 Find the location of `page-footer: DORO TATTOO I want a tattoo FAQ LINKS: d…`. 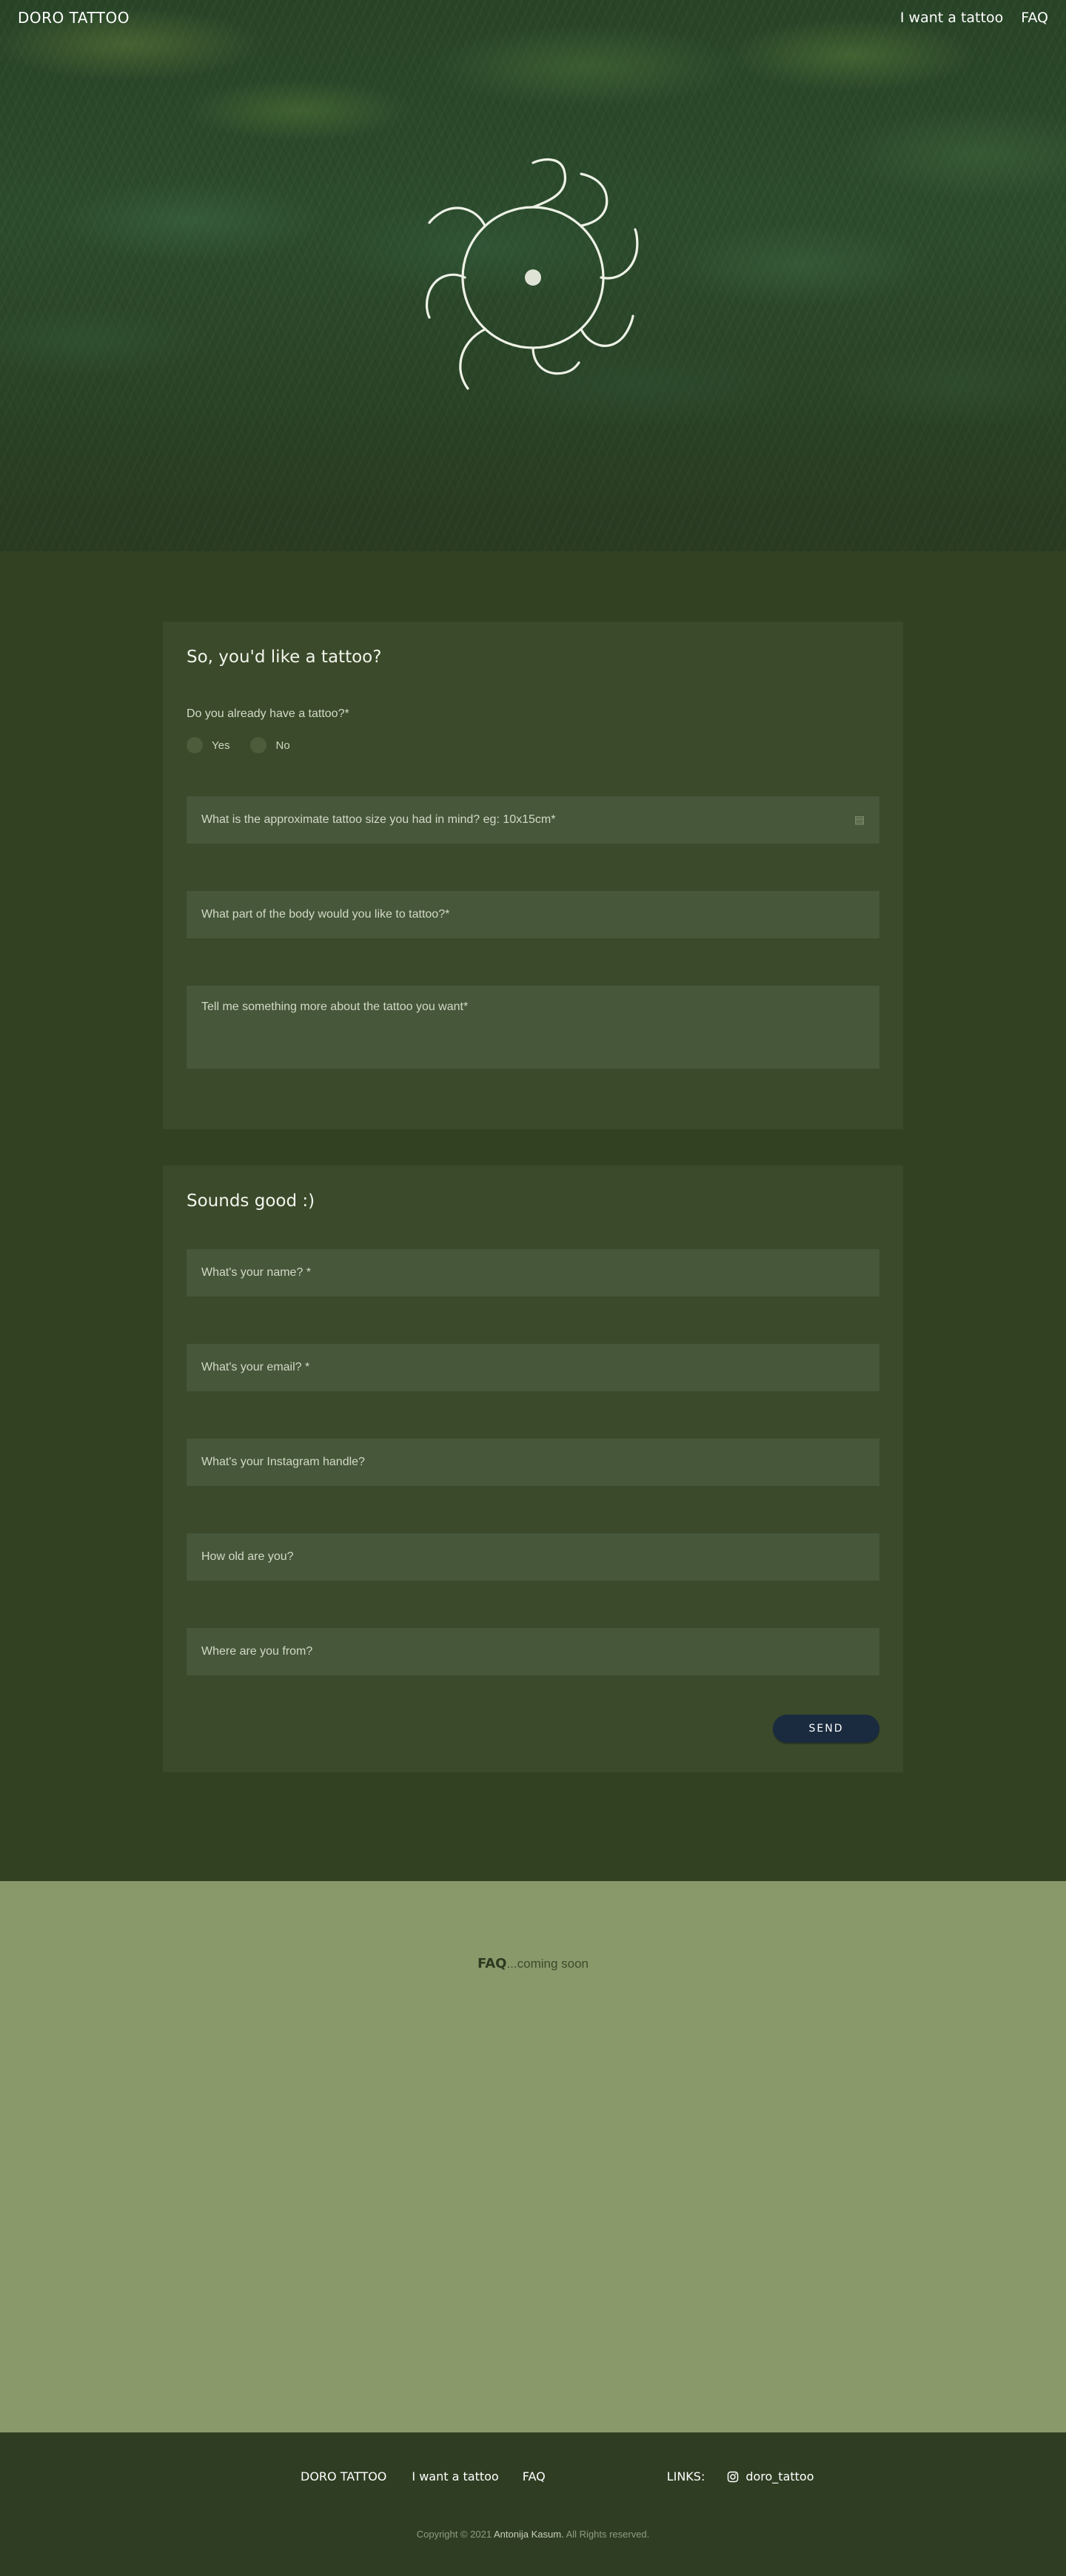

page-footer: DORO TATTOO I want a tattoo FAQ LINKS: d… is located at coordinates (533, 2504).